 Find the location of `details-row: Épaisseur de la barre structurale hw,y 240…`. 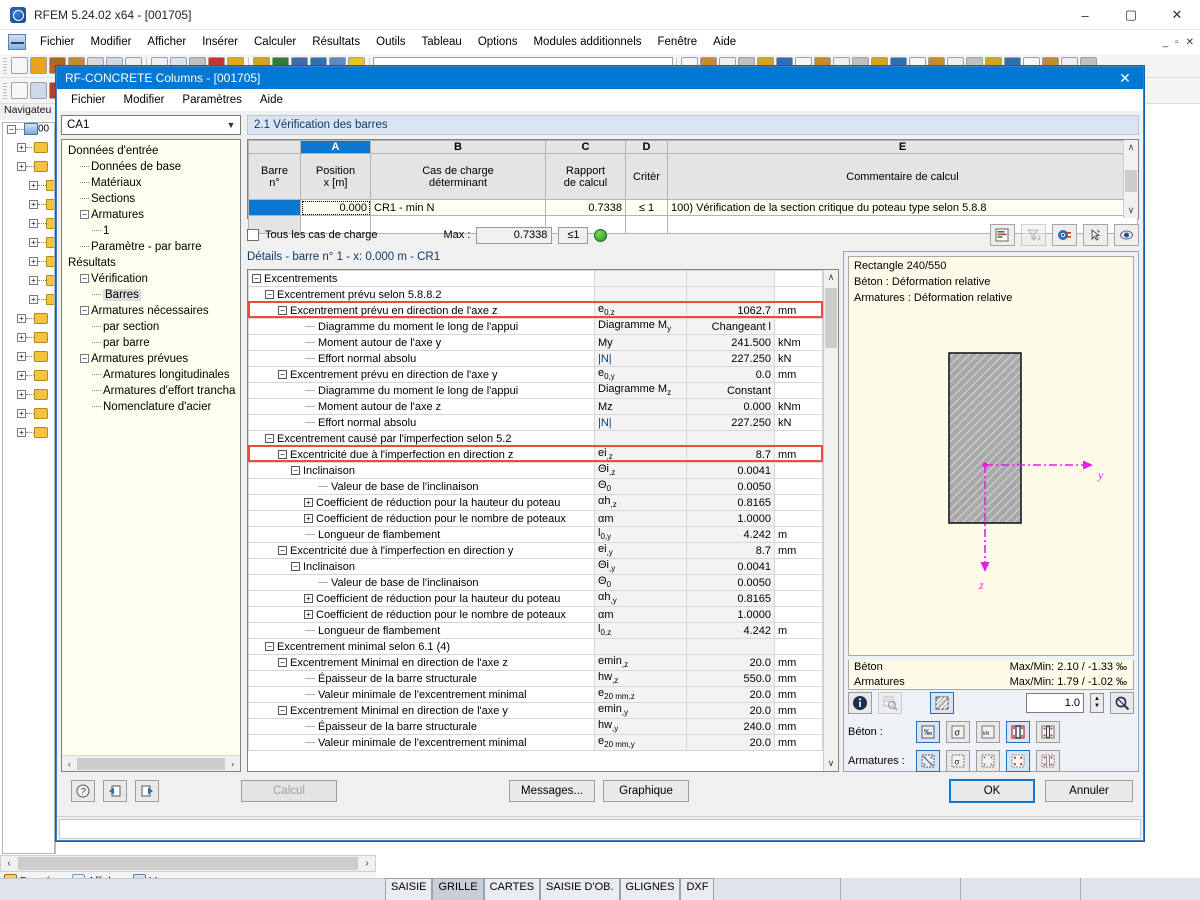

details-row: Épaisseur de la barre structurale hw,y 240… is located at coordinates (535, 726).